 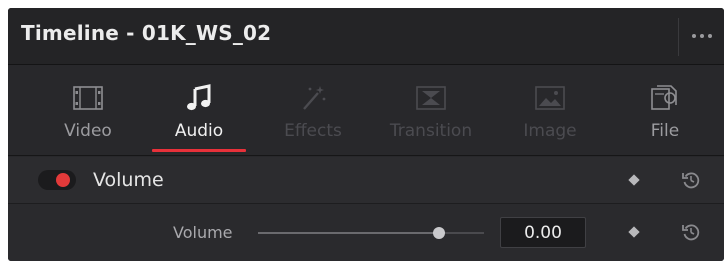 What do you see at coordinates (63, 180) in the screenshot?
I see `toggle-knob` at bounding box center [63, 180].